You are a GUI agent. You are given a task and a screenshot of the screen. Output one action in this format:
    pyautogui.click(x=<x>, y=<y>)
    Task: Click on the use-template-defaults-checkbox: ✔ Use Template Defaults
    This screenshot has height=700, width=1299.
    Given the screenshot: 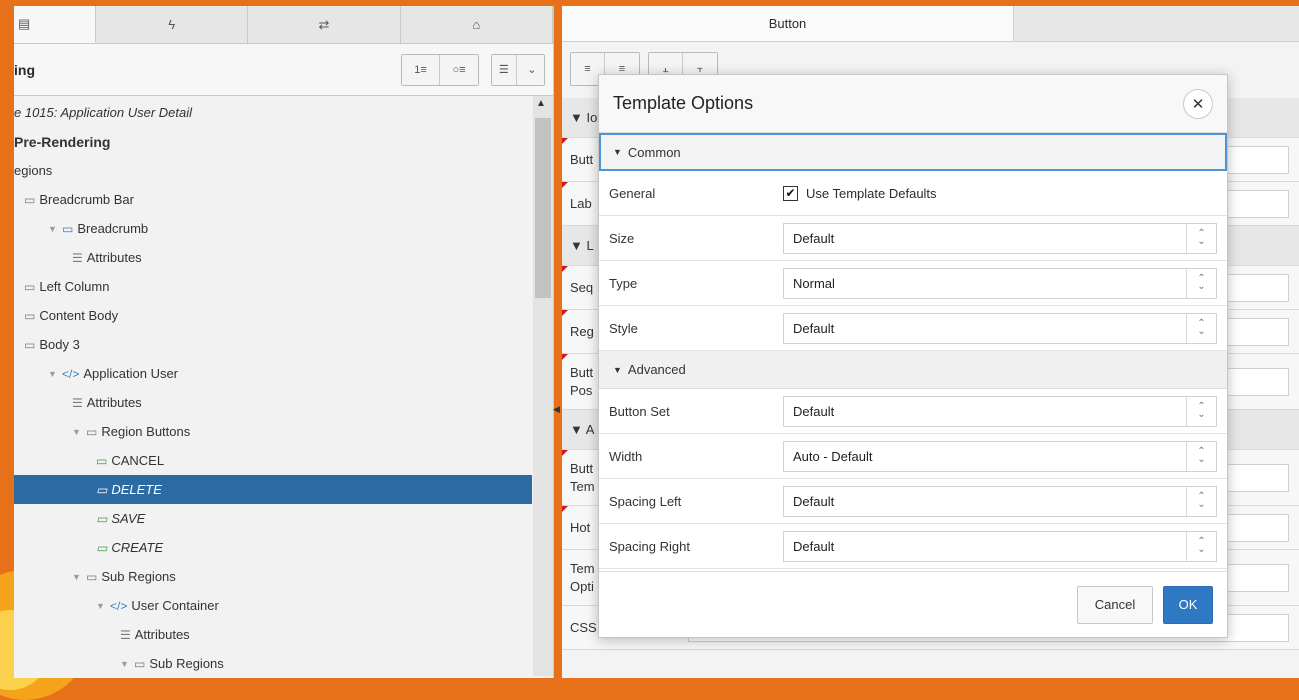 What is the action you would take?
    pyautogui.click(x=860, y=193)
    